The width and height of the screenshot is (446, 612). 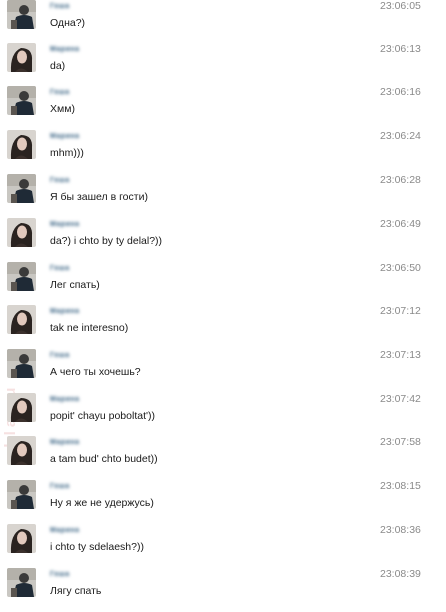 I want to click on message-row: Гоша Я бы зашел в гости) 23:06:28, so click(x=223, y=196).